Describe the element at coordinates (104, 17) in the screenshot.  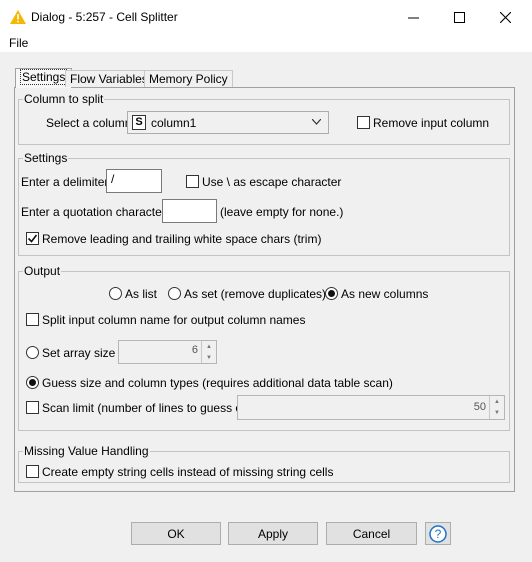
I see `window-title: Dialog - 5:257 - Cell Splitter` at that location.